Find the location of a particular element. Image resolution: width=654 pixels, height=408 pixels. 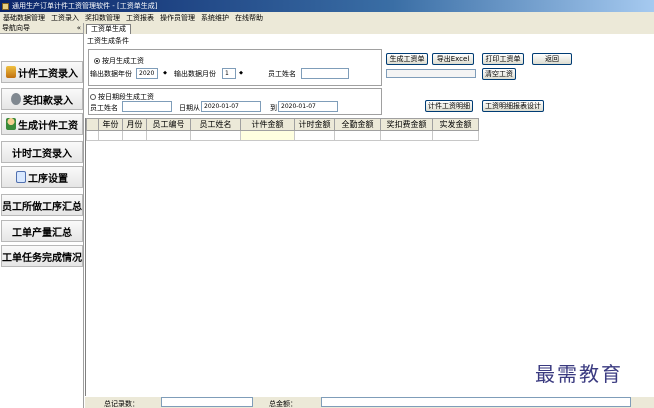

month-field: 1 is located at coordinates (229, 73).